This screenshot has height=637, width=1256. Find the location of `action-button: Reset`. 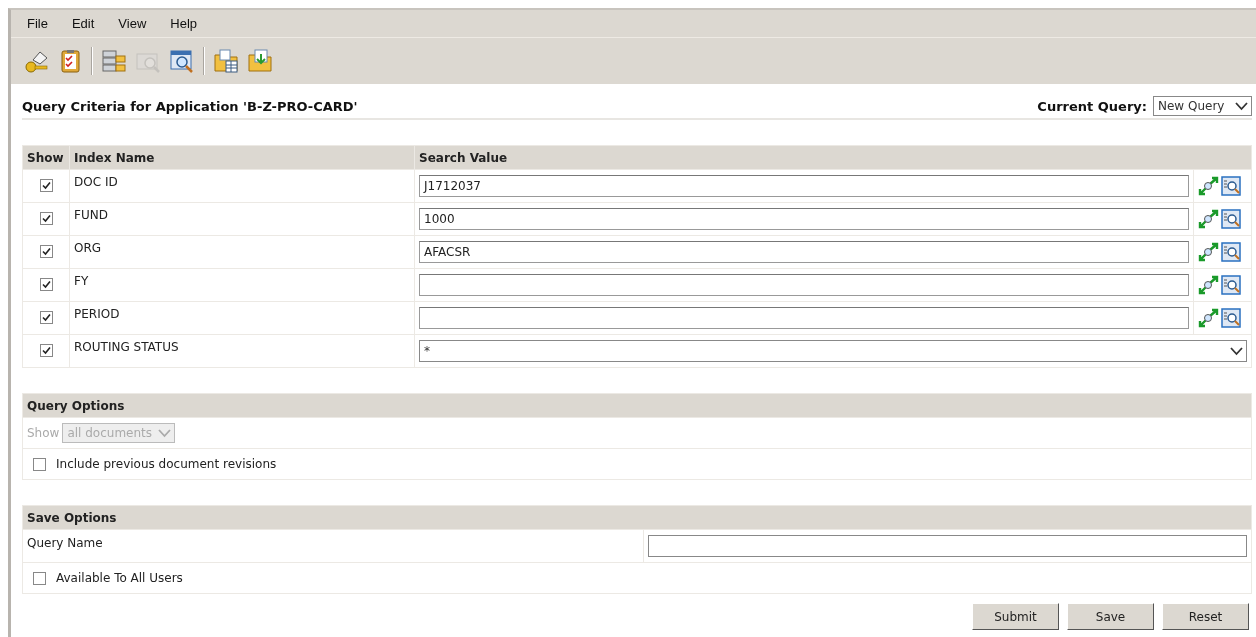

action-button: Reset is located at coordinates (1205, 616).